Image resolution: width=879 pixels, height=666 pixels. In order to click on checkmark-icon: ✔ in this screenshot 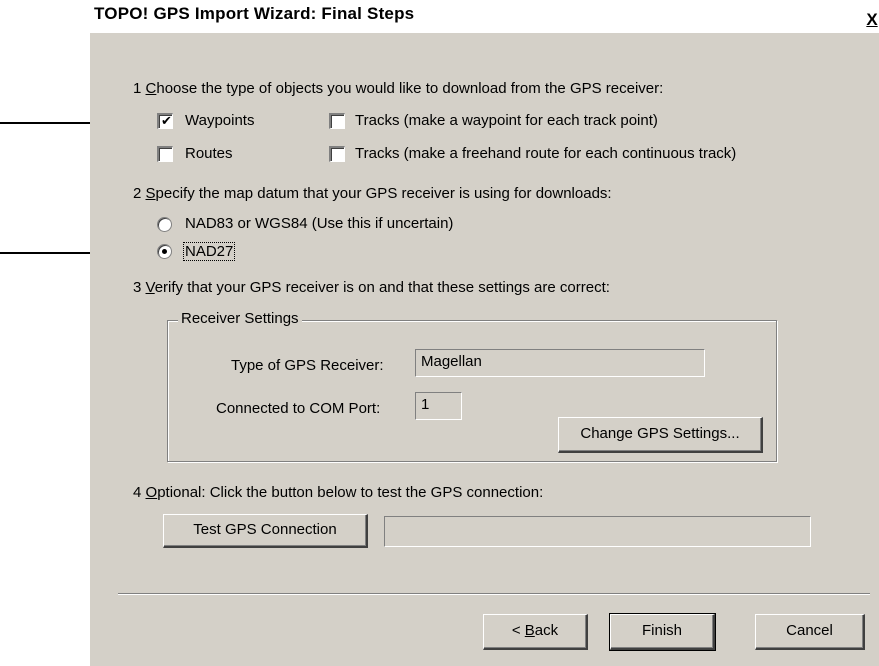, I will do `click(166, 120)`.